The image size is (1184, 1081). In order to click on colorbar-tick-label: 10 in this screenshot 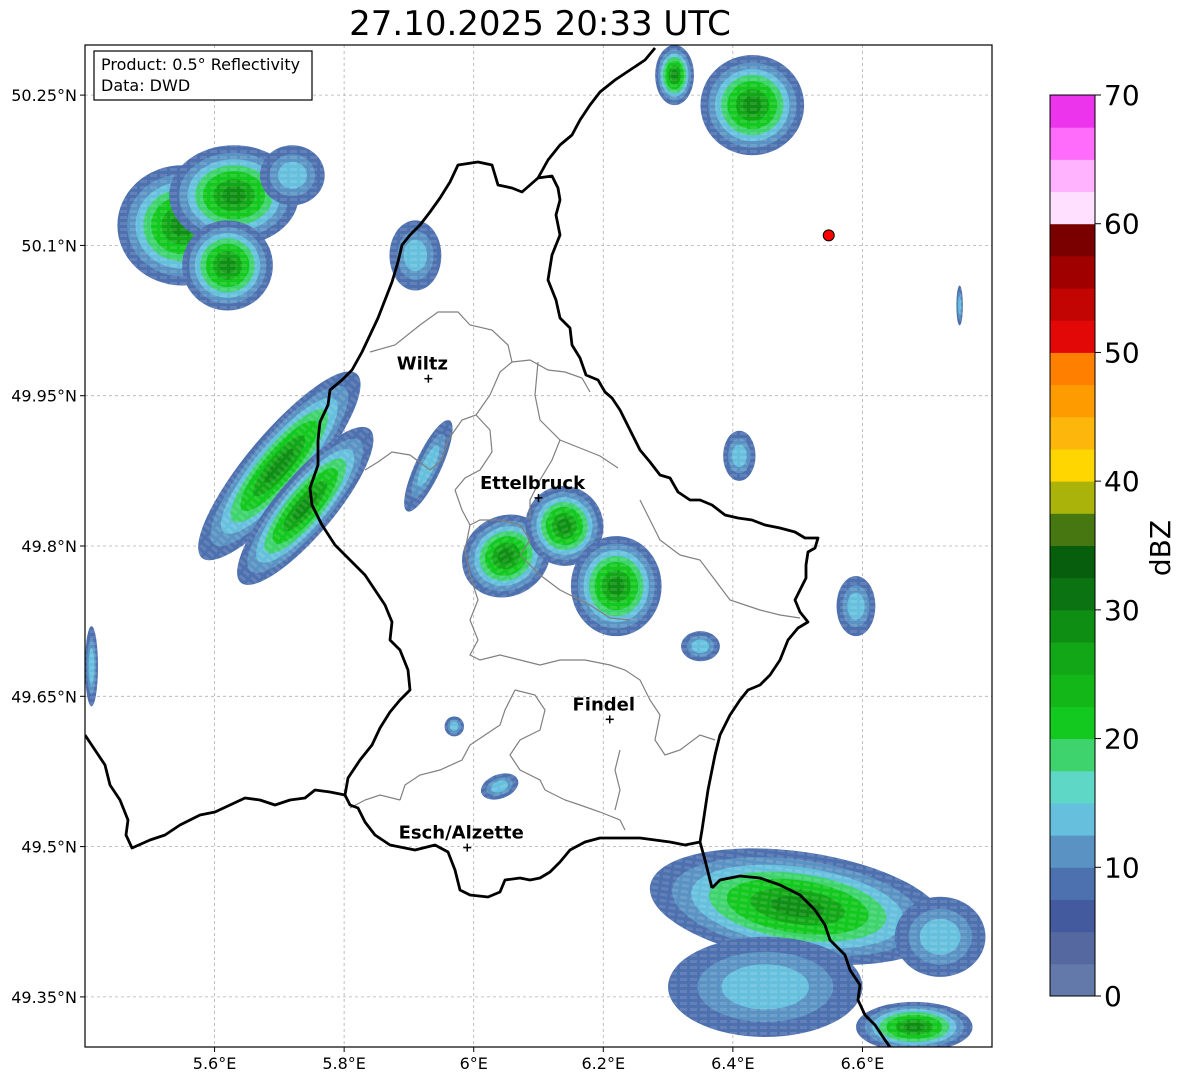, I will do `click(1122, 867)`.